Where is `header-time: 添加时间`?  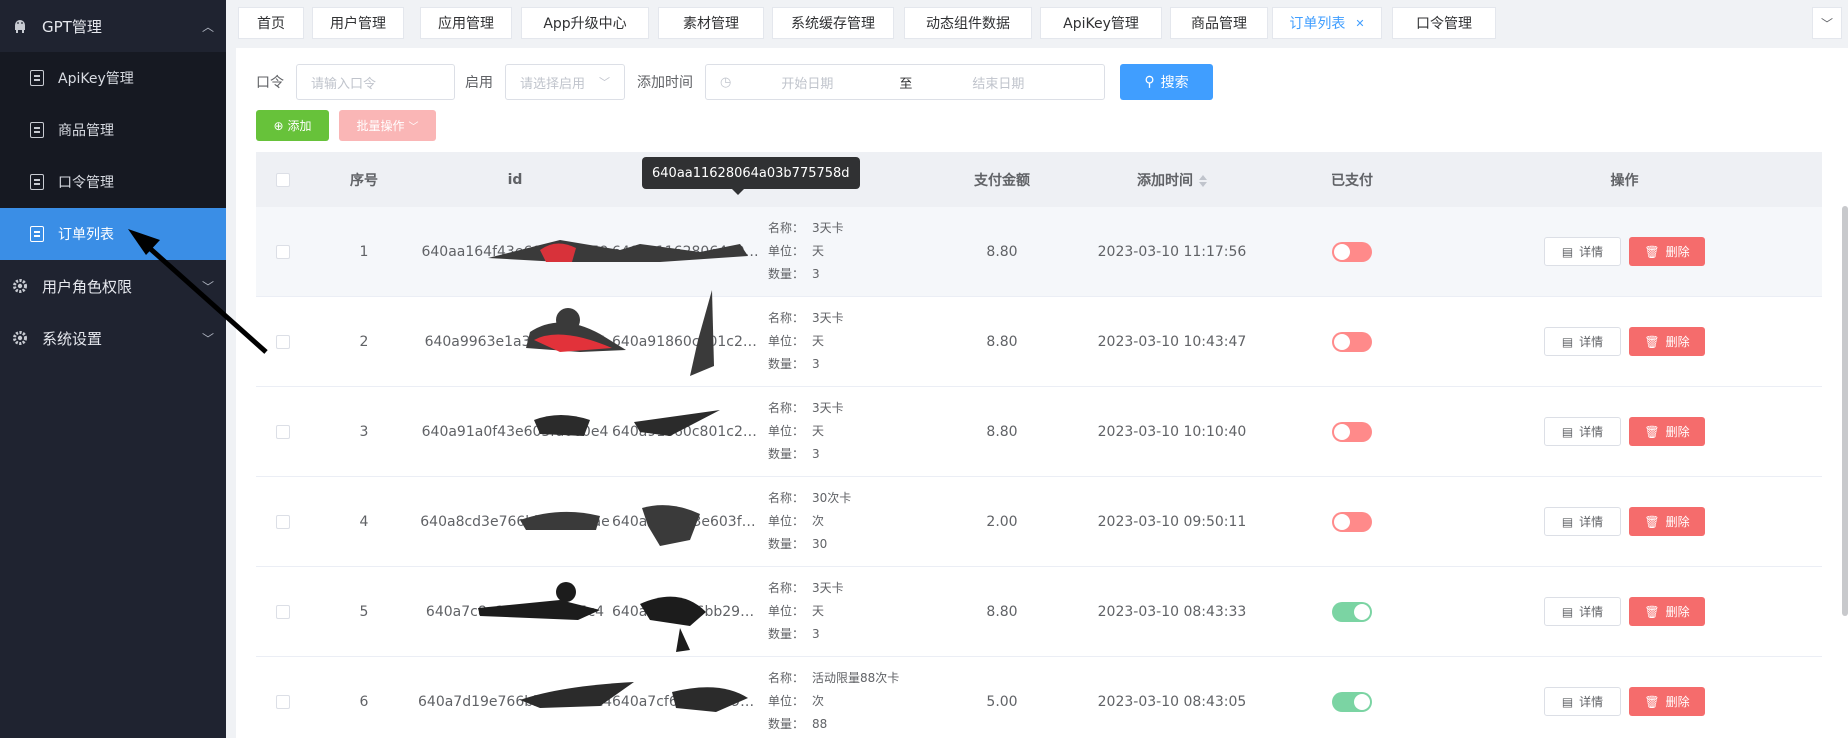
header-time: 添加时间 is located at coordinates (1172, 180).